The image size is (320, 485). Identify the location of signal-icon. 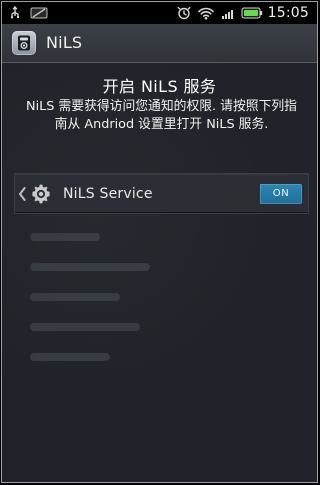
(228, 13).